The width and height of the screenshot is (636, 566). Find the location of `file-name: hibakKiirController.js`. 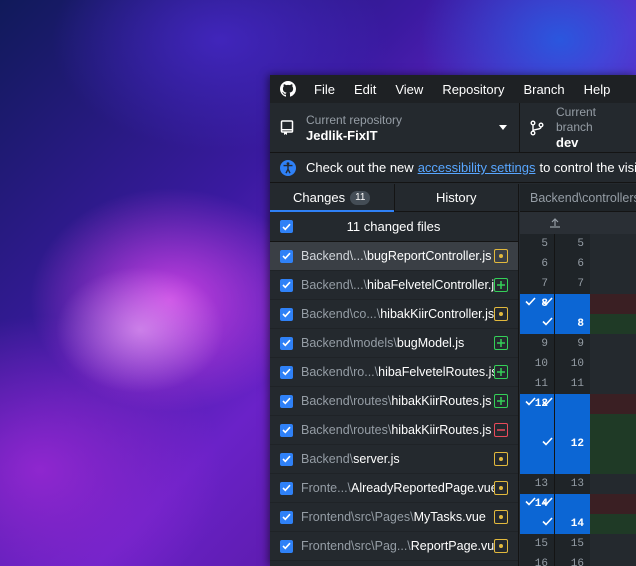

file-name: hibakKiirController.js is located at coordinates (437, 314).